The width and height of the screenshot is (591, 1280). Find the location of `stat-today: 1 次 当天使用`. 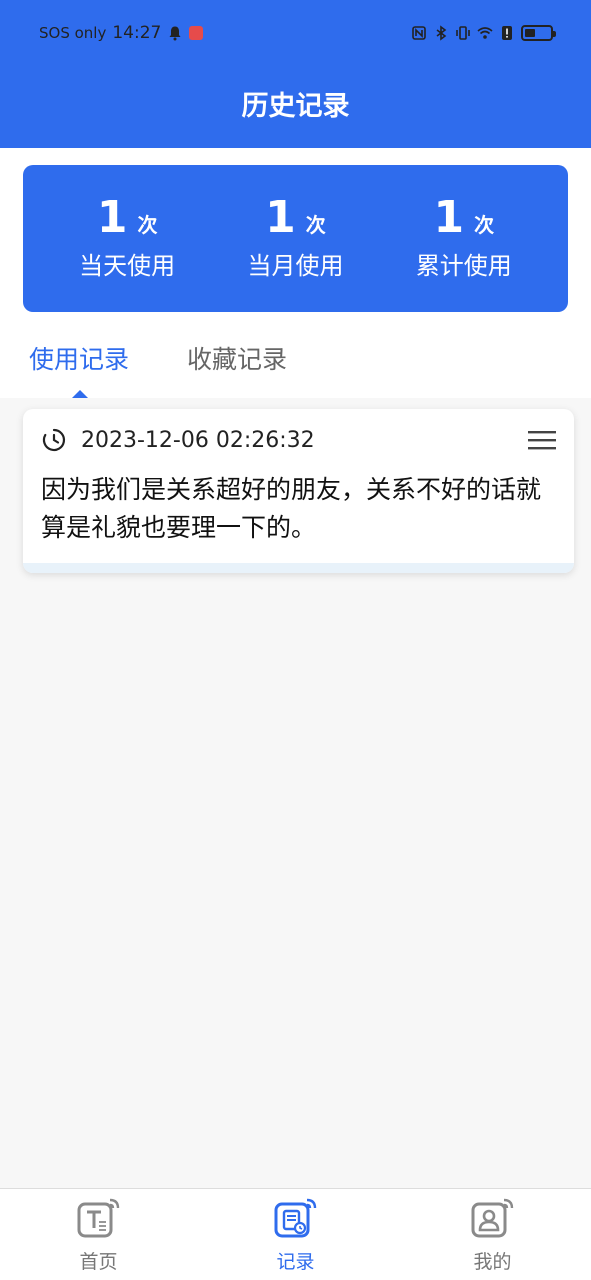

stat-today: 1 次 当天使用 is located at coordinates (127, 238).